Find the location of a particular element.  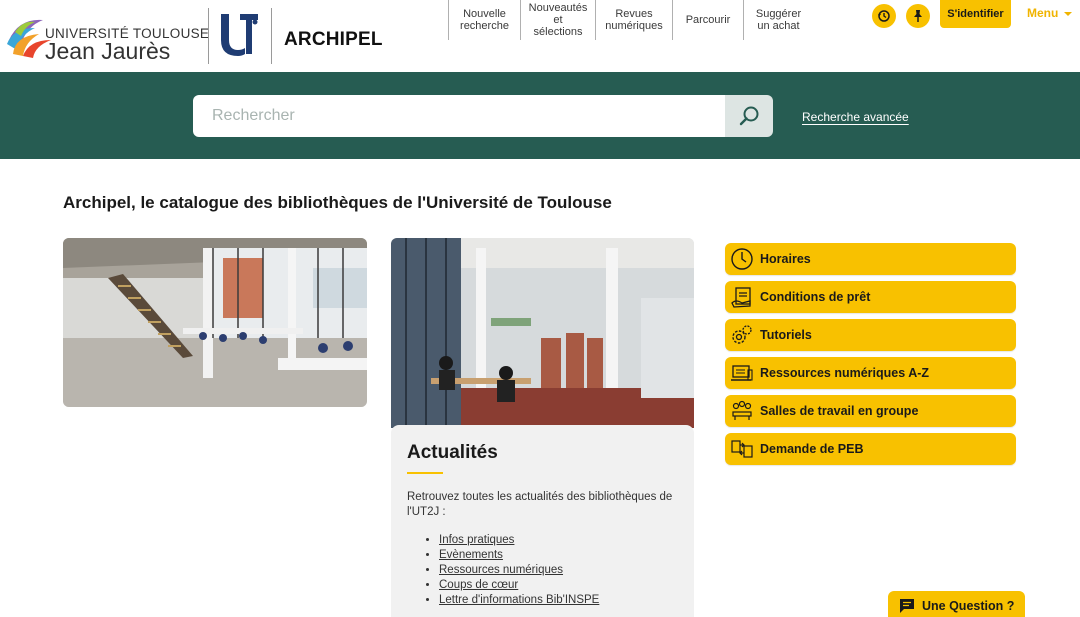

news-link-newsletter: Lettre d'informations Bib'INSPE is located at coordinates (519, 600).